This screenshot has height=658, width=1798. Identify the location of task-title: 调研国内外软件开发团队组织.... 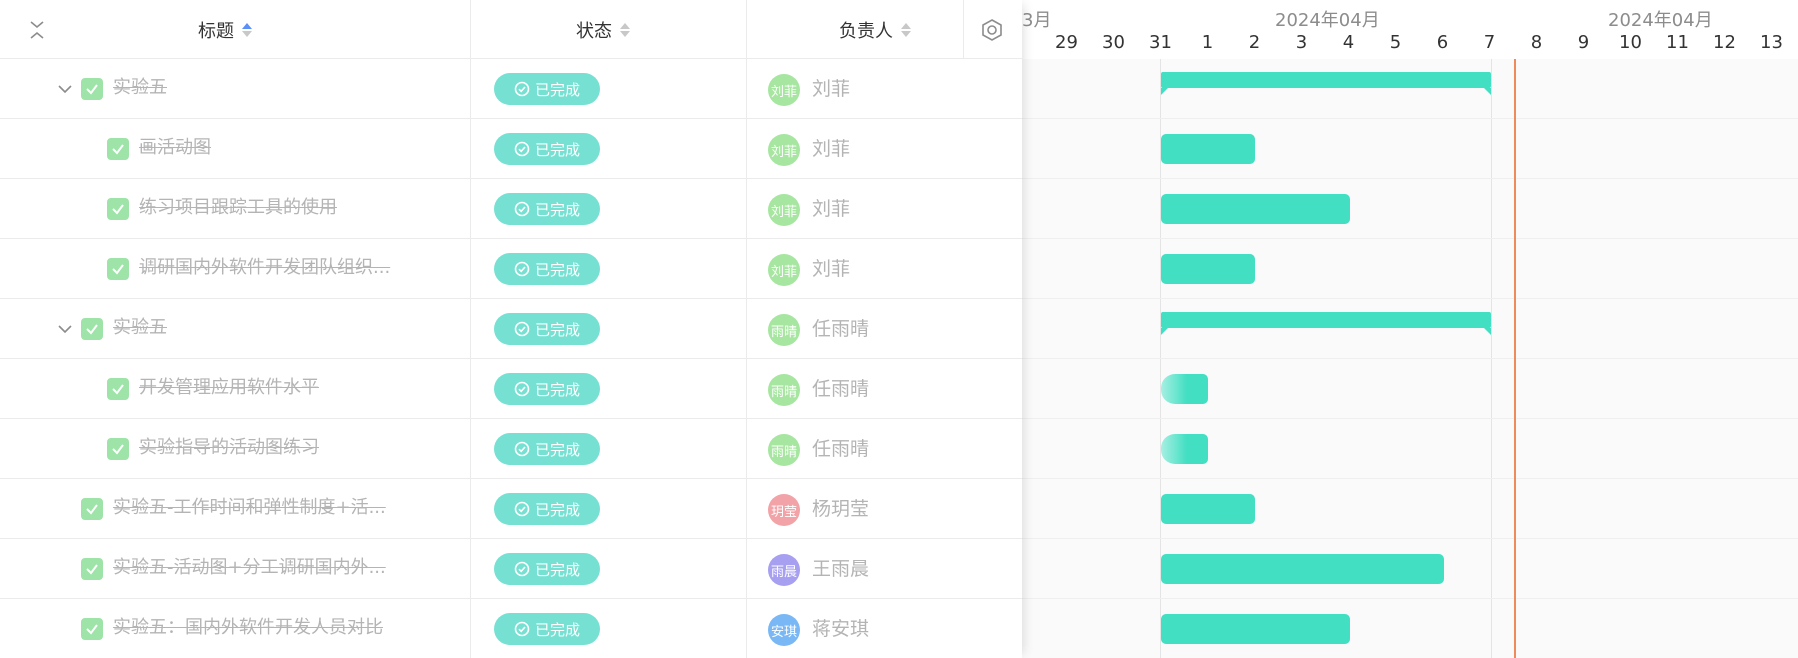
(264, 268).